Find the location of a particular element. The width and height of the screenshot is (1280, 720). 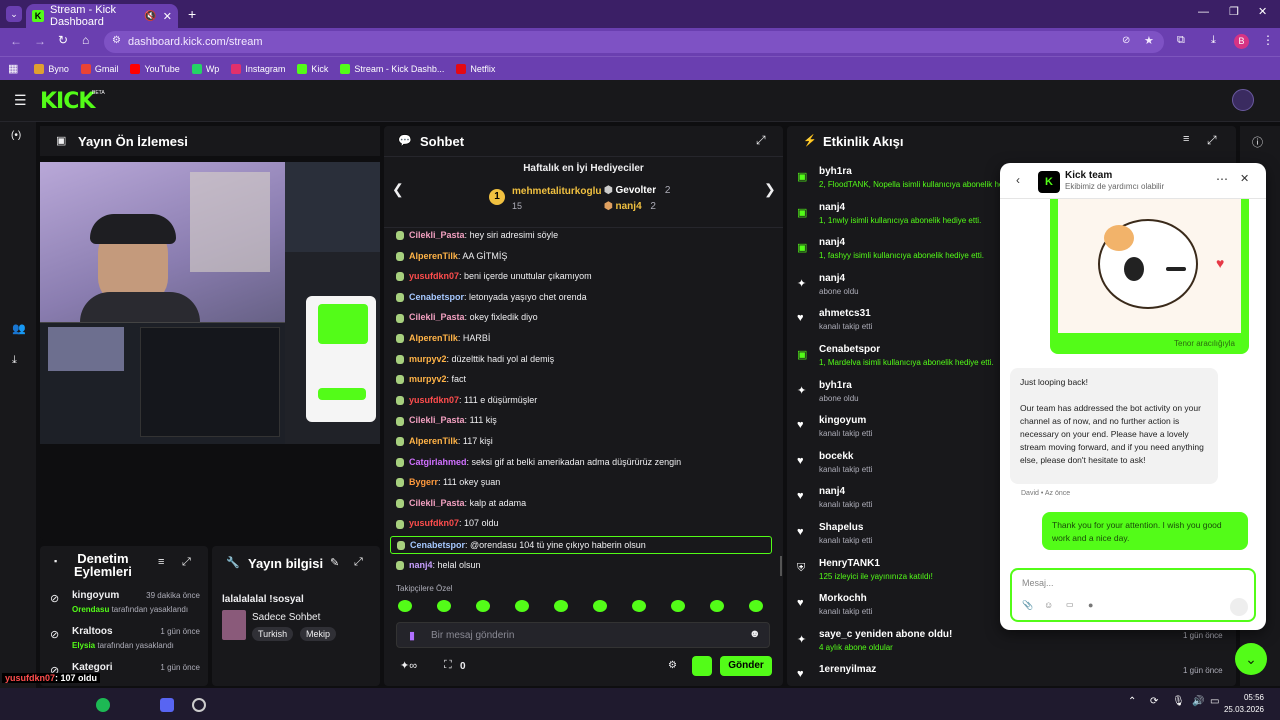

browser-tab: K Stream - Kick Dashboard 🔇 ✕ is located at coordinates (102, 16).